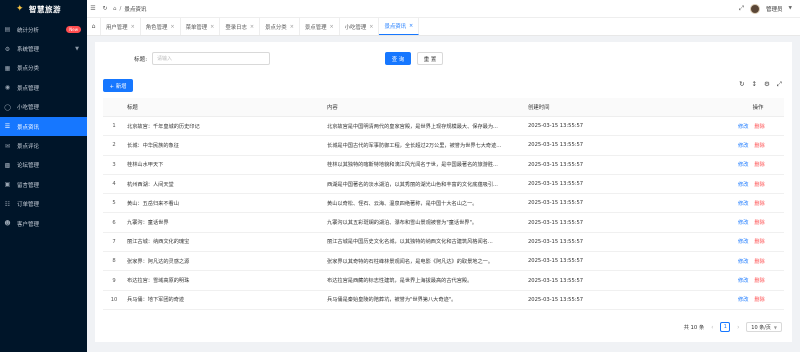 The width and height of the screenshot is (800, 352). What do you see at coordinates (712, 327) in the screenshot?
I see `prev-page-icon: ‹` at bounding box center [712, 327].